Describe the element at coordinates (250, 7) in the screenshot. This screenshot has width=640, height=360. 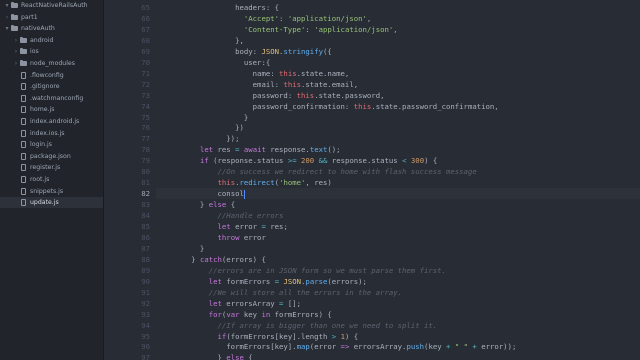
I see `code-token: headers` at that location.